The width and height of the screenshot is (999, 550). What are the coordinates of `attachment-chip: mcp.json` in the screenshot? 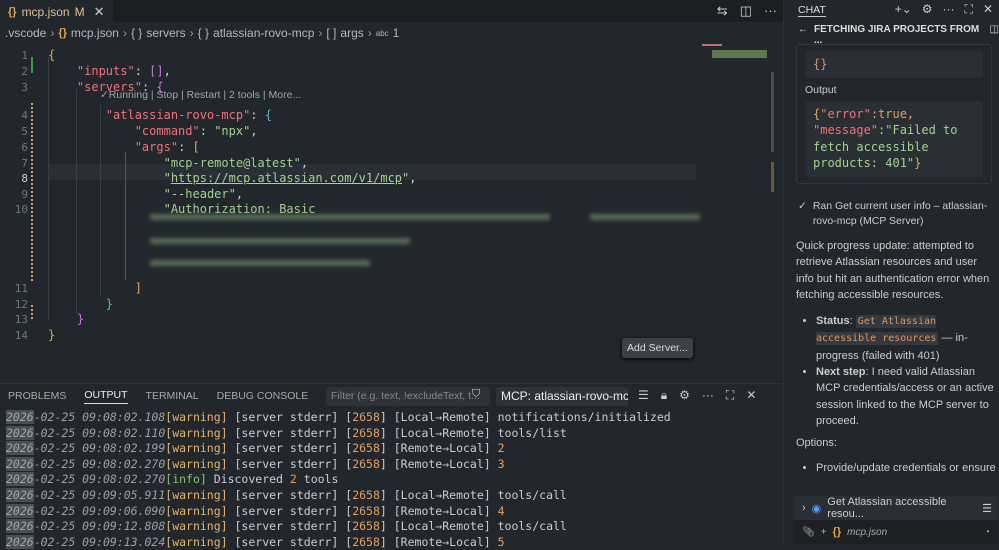 It's located at (867, 532).